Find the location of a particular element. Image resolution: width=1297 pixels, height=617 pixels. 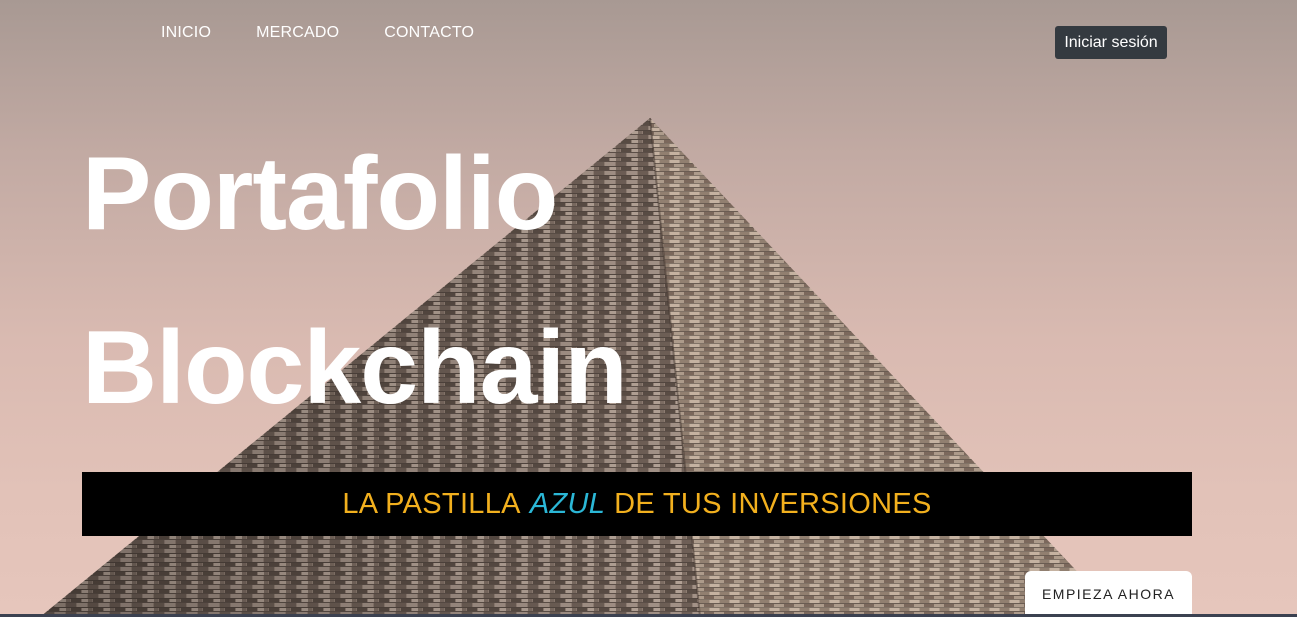

tagline-bar: LA PASTILLA AZUL DE TUS INVERSIONES is located at coordinates (637, 504).